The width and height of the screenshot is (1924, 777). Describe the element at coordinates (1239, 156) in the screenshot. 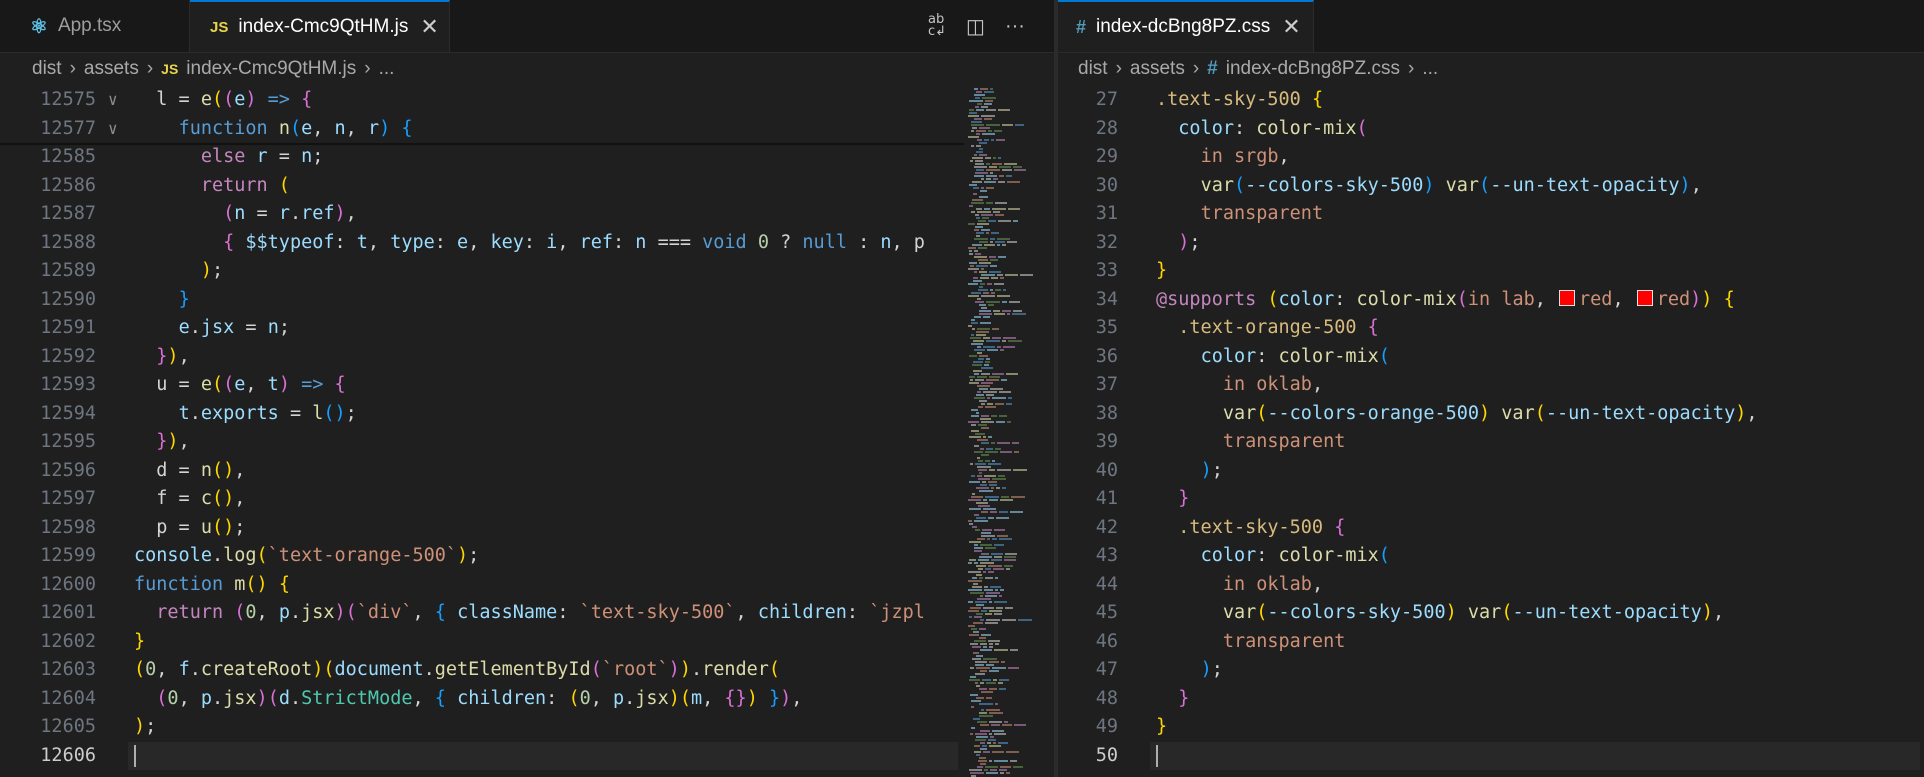

I see `code-token: in srgb` at that location.